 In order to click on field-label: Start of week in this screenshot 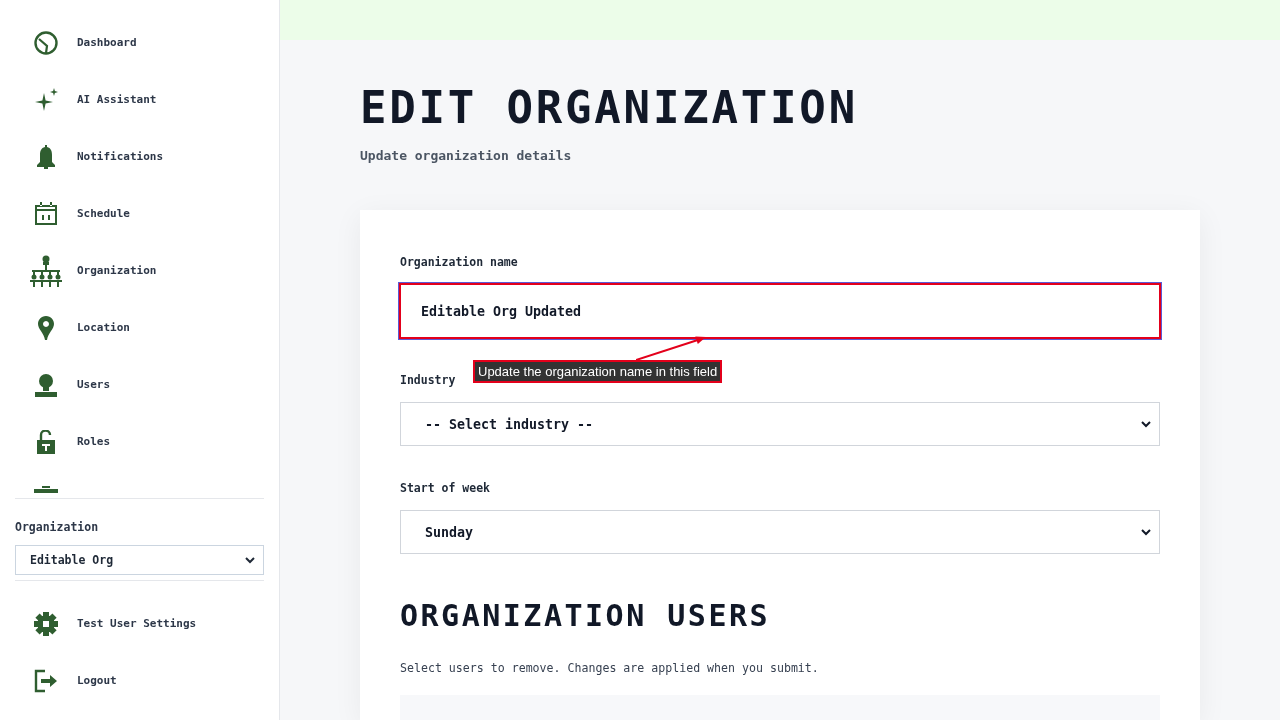, I will do `click(445, 488)`.